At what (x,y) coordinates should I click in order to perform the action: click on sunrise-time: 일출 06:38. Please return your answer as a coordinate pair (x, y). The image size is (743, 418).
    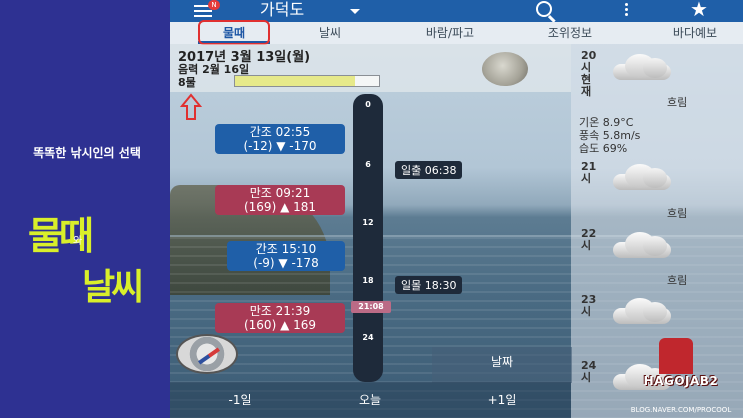
    Looking at the image, I should click on (429, 170).